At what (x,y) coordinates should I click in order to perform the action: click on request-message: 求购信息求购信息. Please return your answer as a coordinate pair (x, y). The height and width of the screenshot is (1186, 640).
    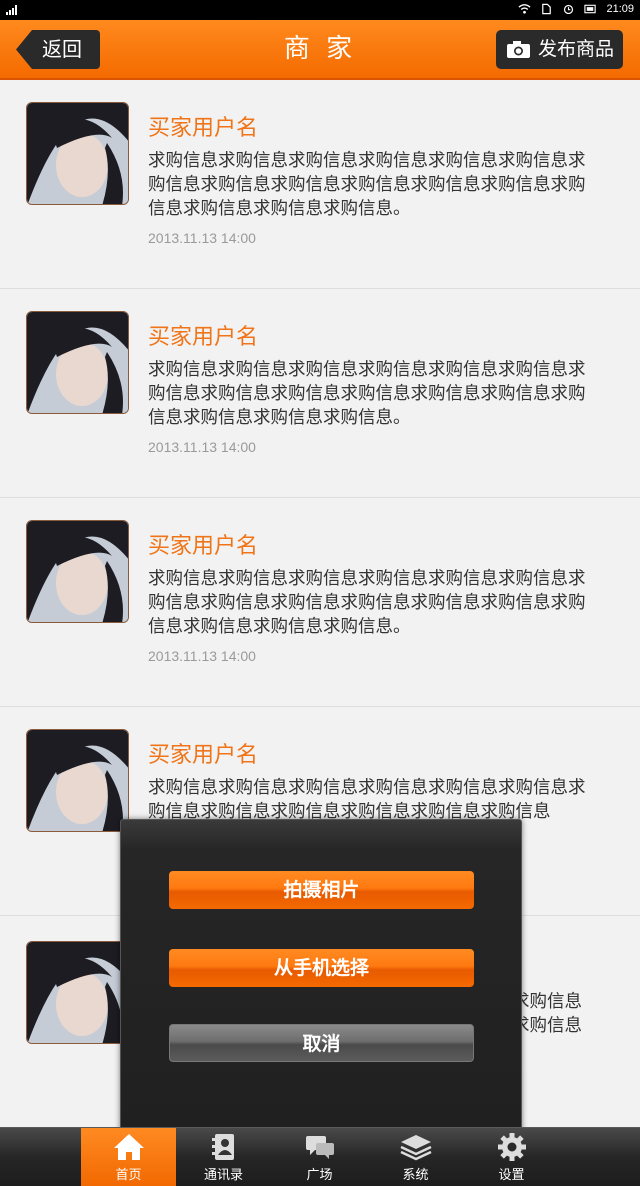
    Looking at the image, I should click on (547, 1014).